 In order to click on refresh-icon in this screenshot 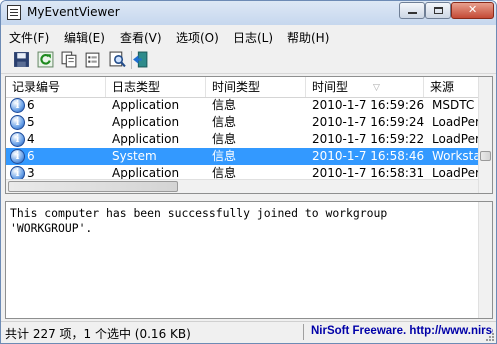, I will do `click(45, 59)`.